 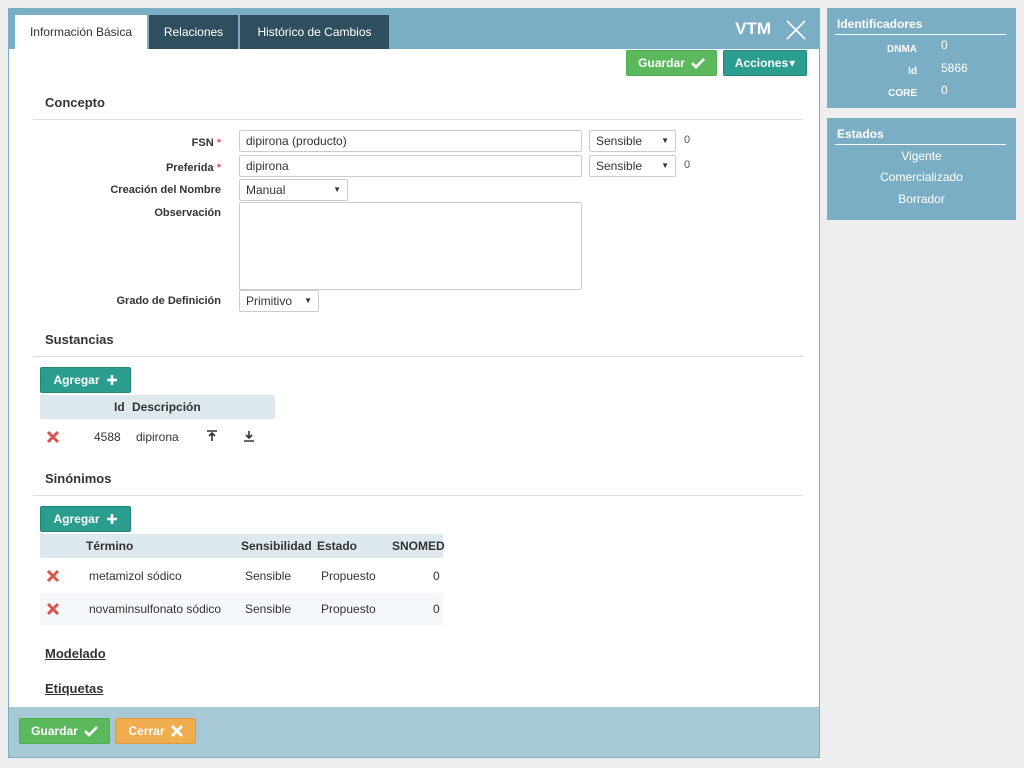 What do you see at coordinates (107, 437) in the screenshot?
I see `sustancia-id: 4588` at bounding box center [107, 437].